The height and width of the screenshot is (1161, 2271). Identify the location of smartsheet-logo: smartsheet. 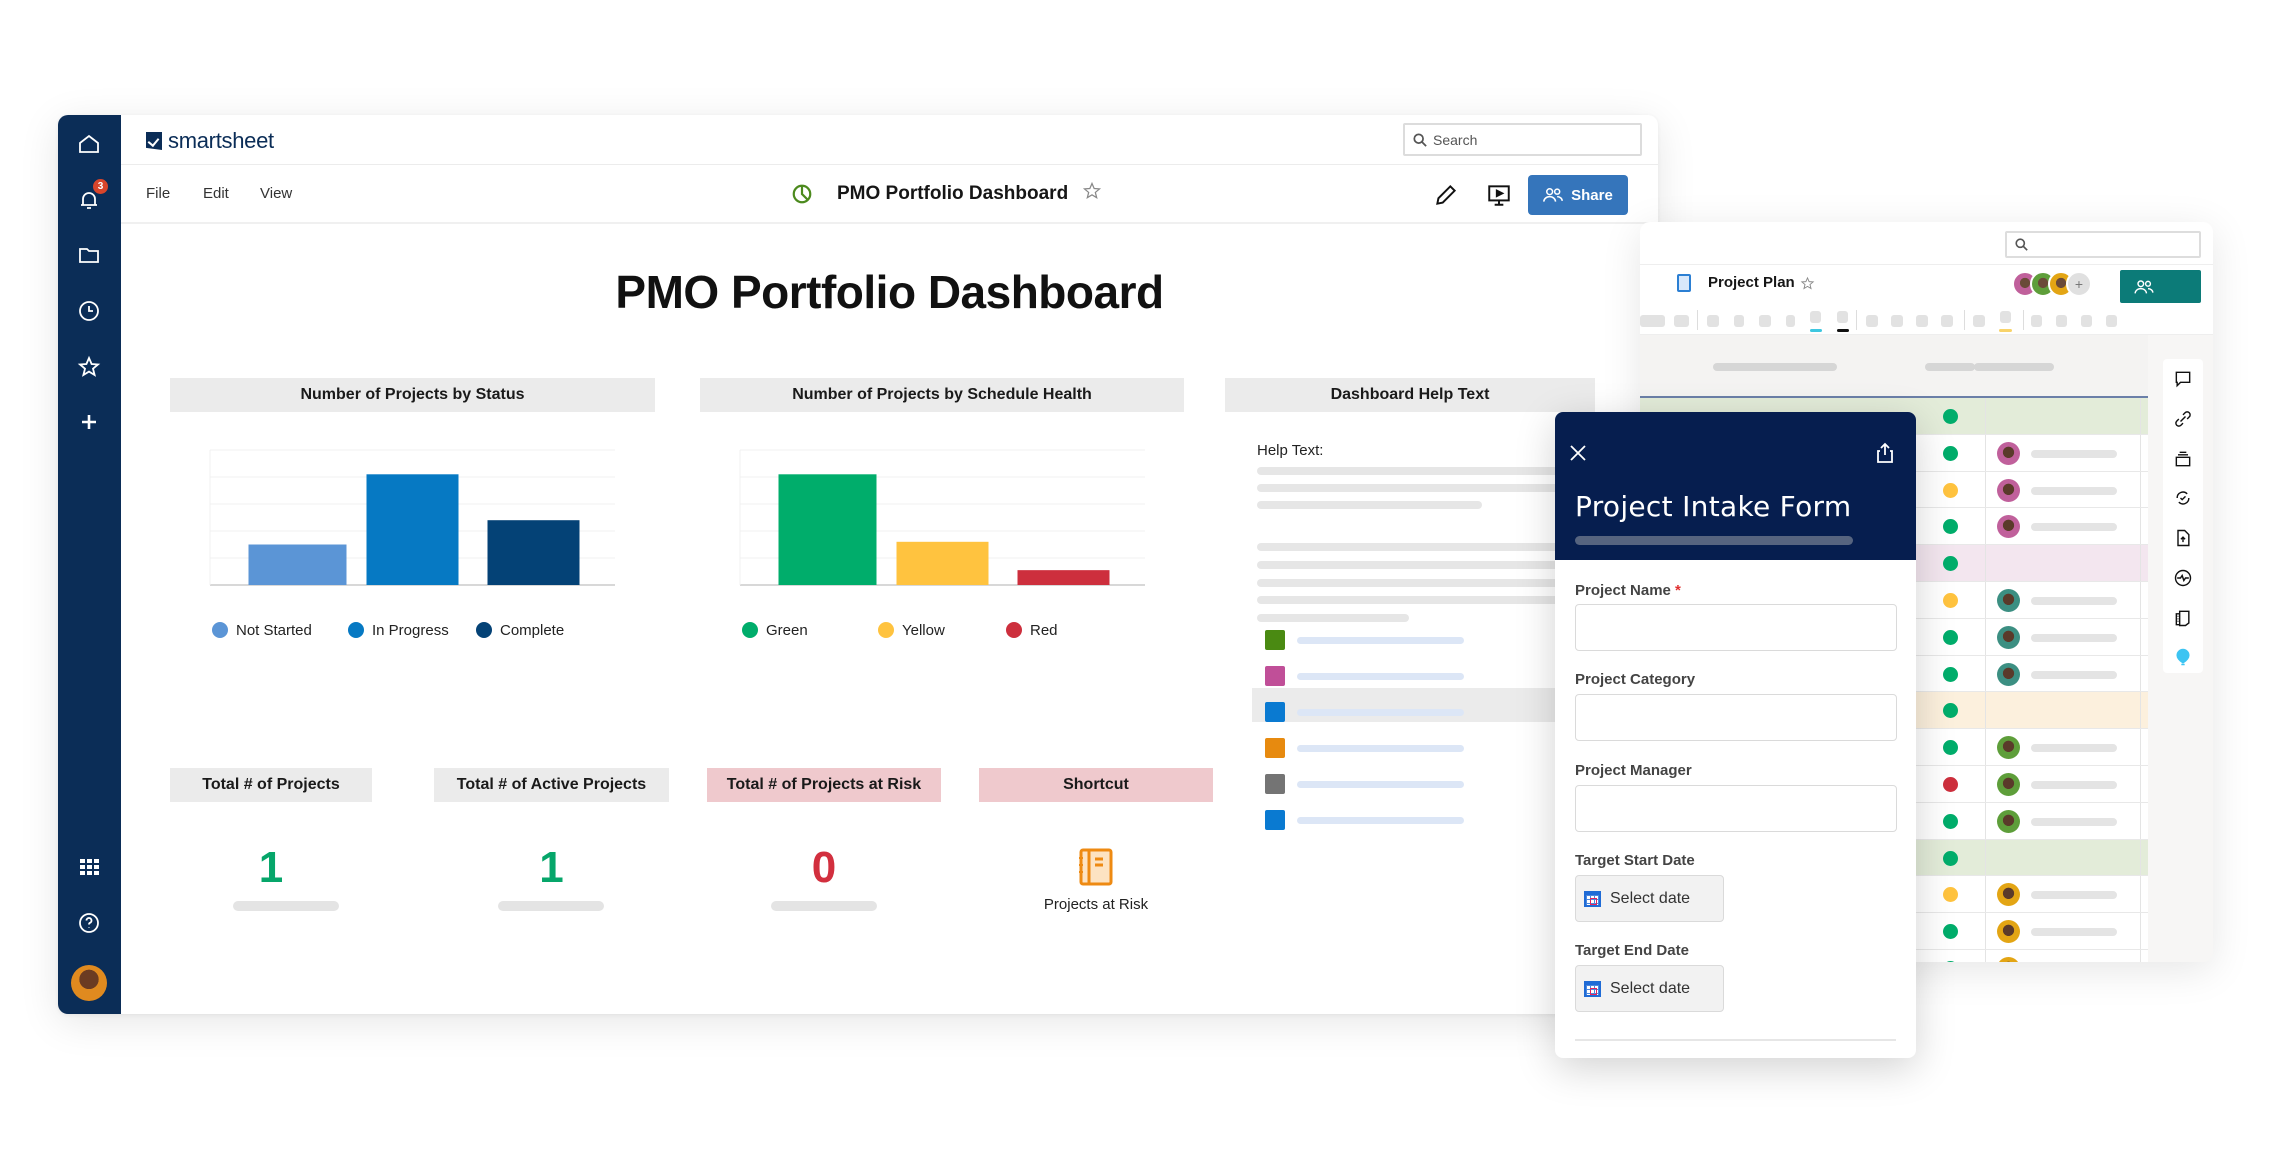
(210, 141).